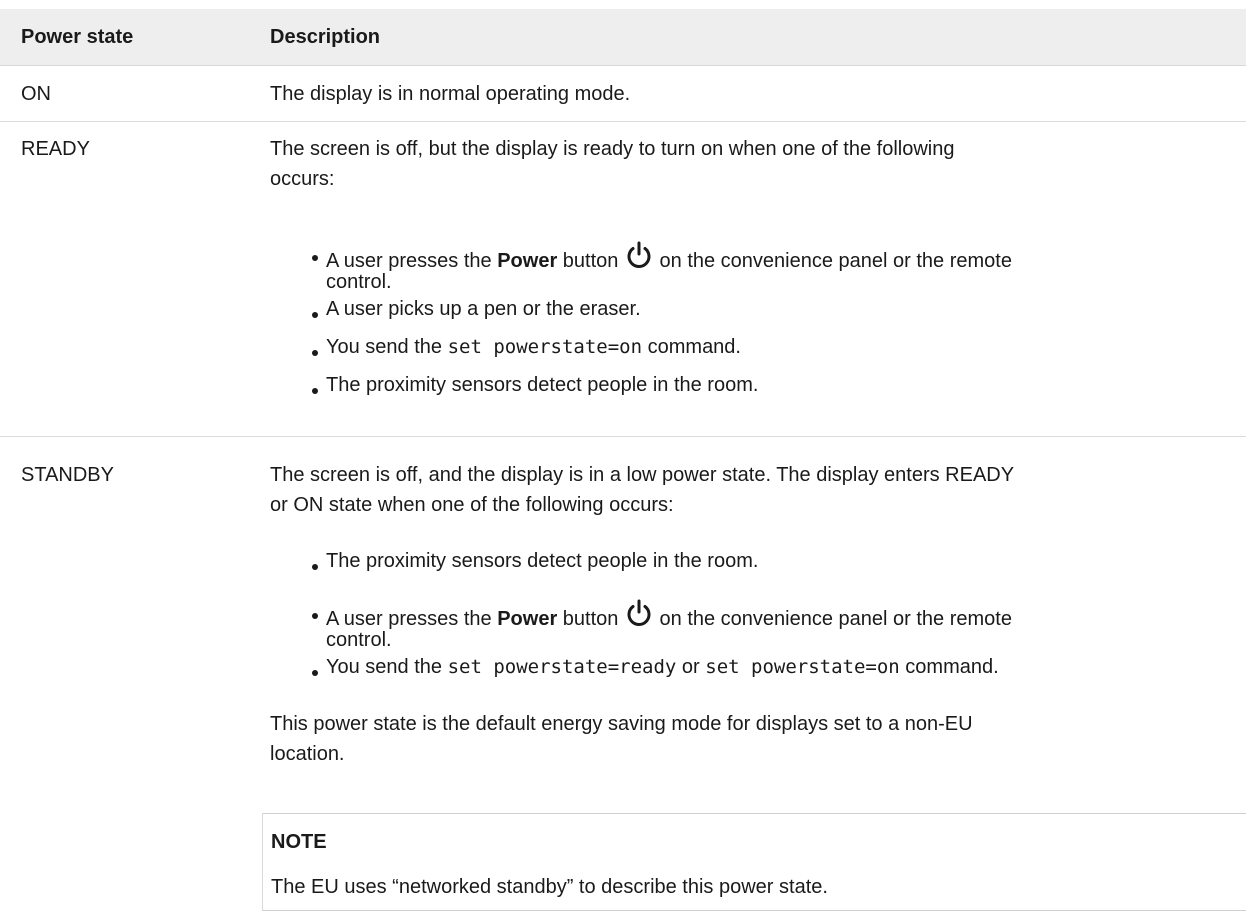 This screenshot has width=1246, height=912. What do you see at coordinates (412, 261) in the screenshot?
I see `ready-bullet-1-text: A user presses the` at bounding box center [412, 261].